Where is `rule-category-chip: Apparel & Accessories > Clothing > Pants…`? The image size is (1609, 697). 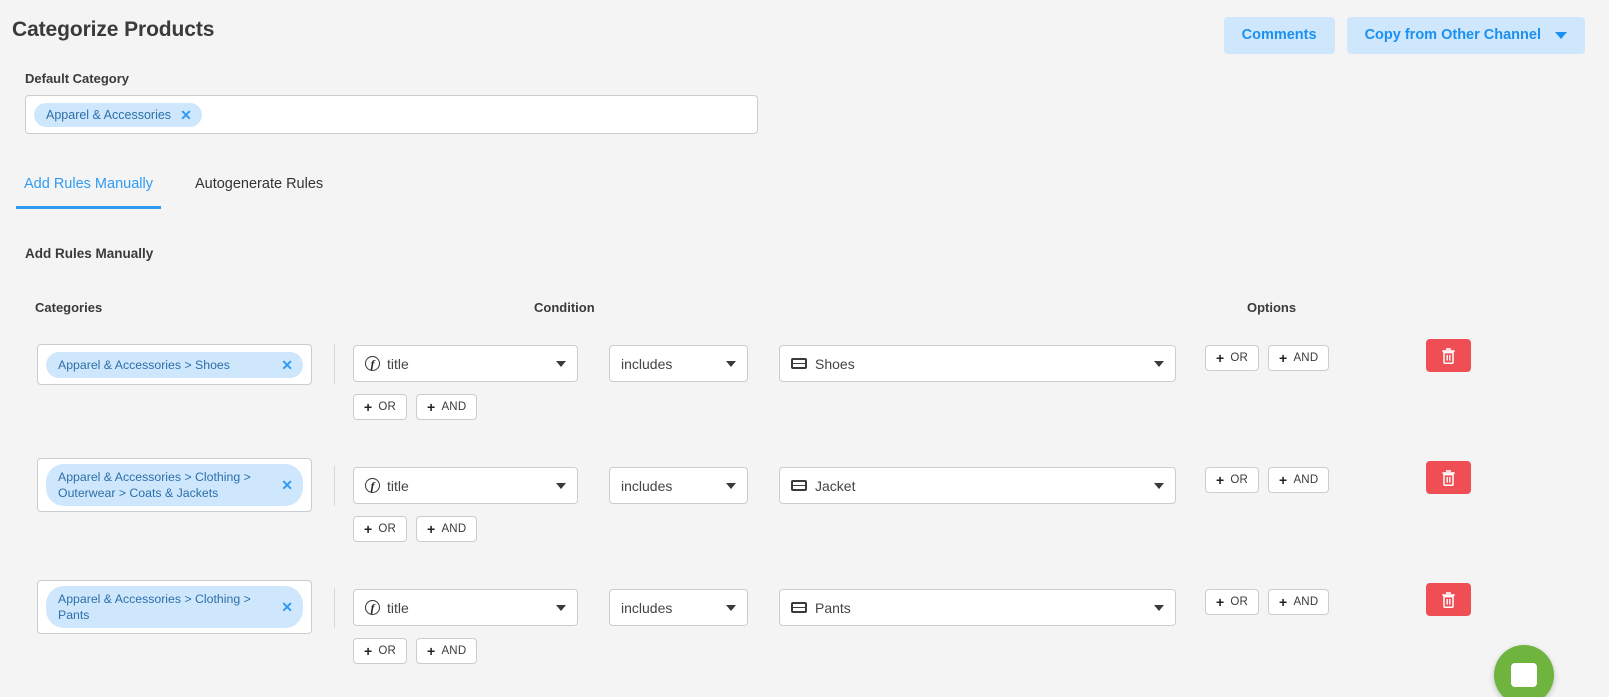
rule-category-chip: Apparel & Accessories > Clothing > Pants… is located at coordinates (174, 607).